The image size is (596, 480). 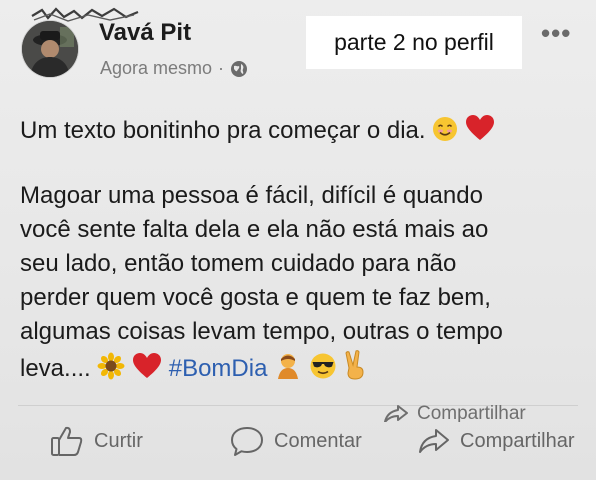 I want to click on share-label: Compartilhar, so click(x=517, y=440).